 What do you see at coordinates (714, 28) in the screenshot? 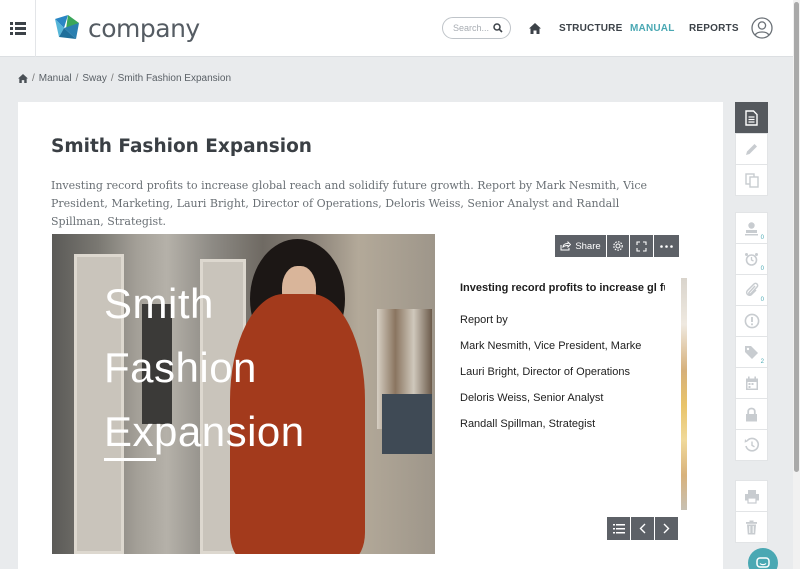
I see `nav-reports: REPORTS` at bounding box center [714, 28].